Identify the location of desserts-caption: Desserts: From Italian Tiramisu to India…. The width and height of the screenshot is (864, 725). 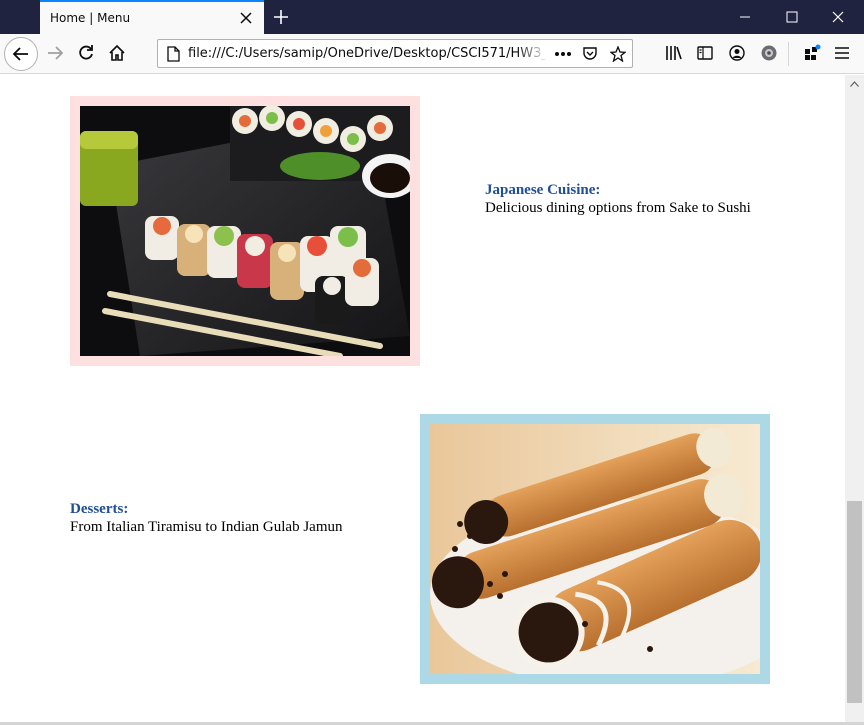
(215, 518).